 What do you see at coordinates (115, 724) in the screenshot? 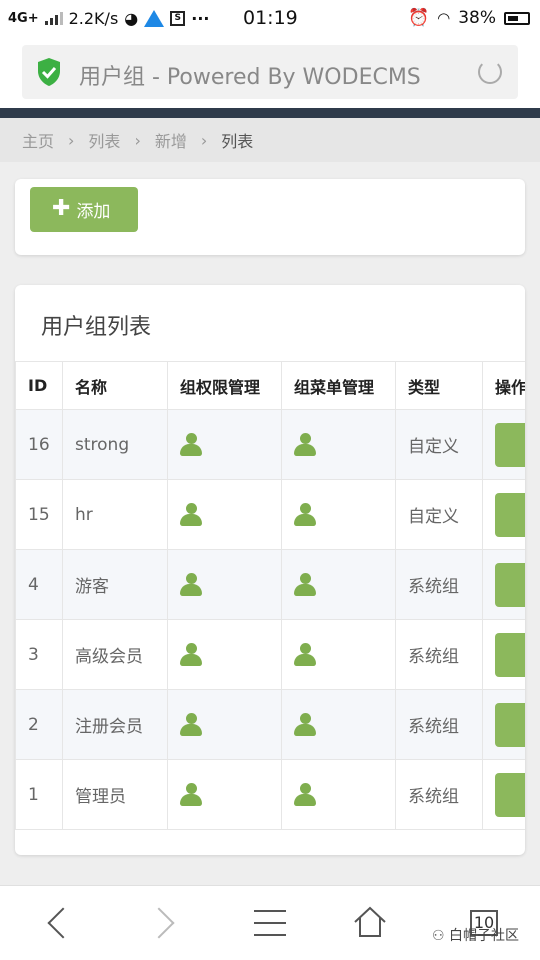
I see `row-name: 注册会员` at bounding box center [115, 724].